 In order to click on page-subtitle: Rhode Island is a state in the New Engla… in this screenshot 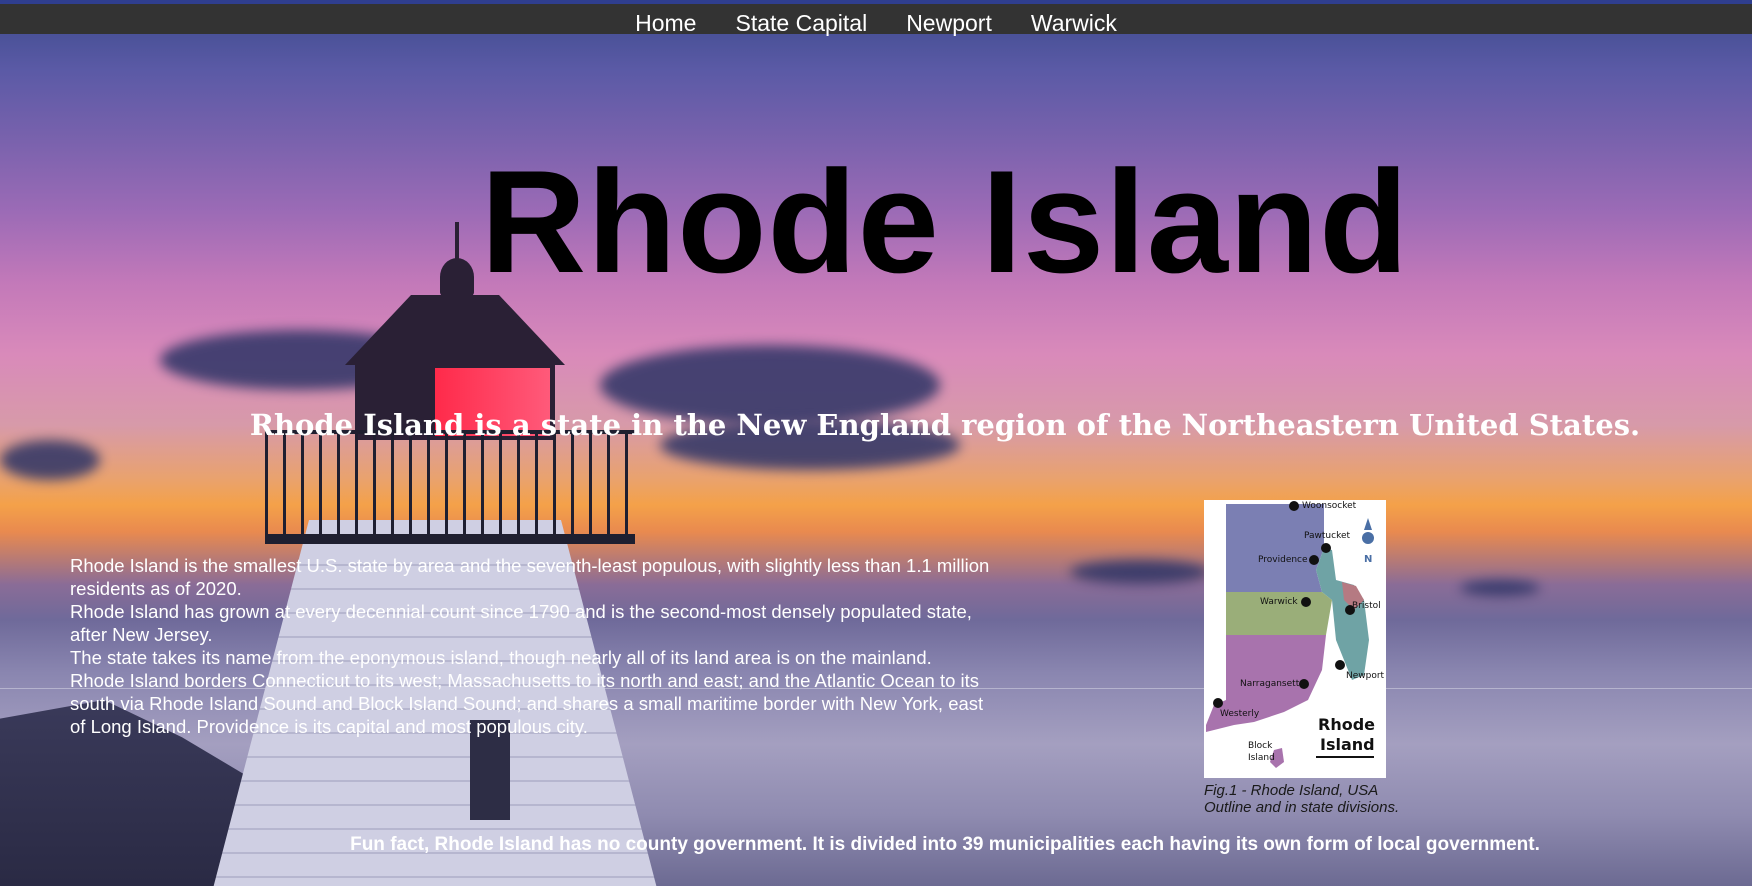, I will do `click(945, 425)`.